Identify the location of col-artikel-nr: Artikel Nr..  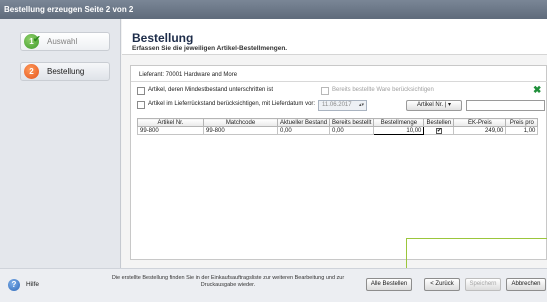
(170, 122).